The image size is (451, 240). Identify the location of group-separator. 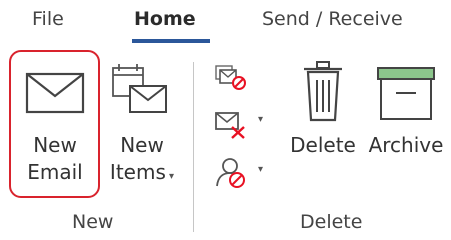
(193, 147).